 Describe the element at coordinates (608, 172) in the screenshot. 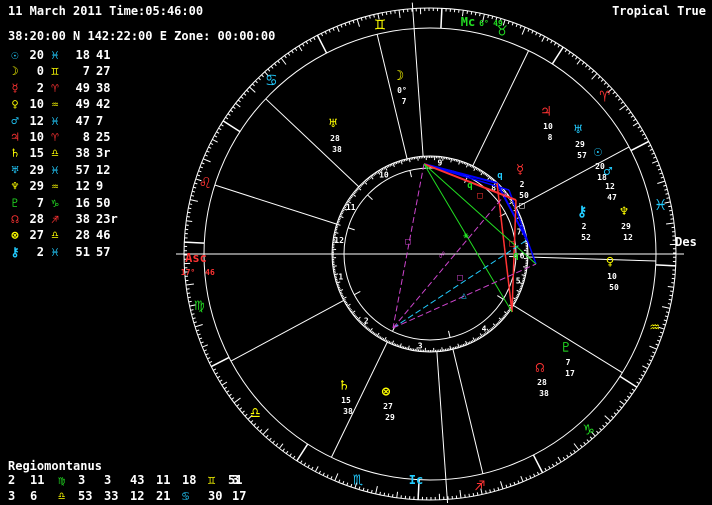

I see `planet-marker-icon: ♂` at that location.